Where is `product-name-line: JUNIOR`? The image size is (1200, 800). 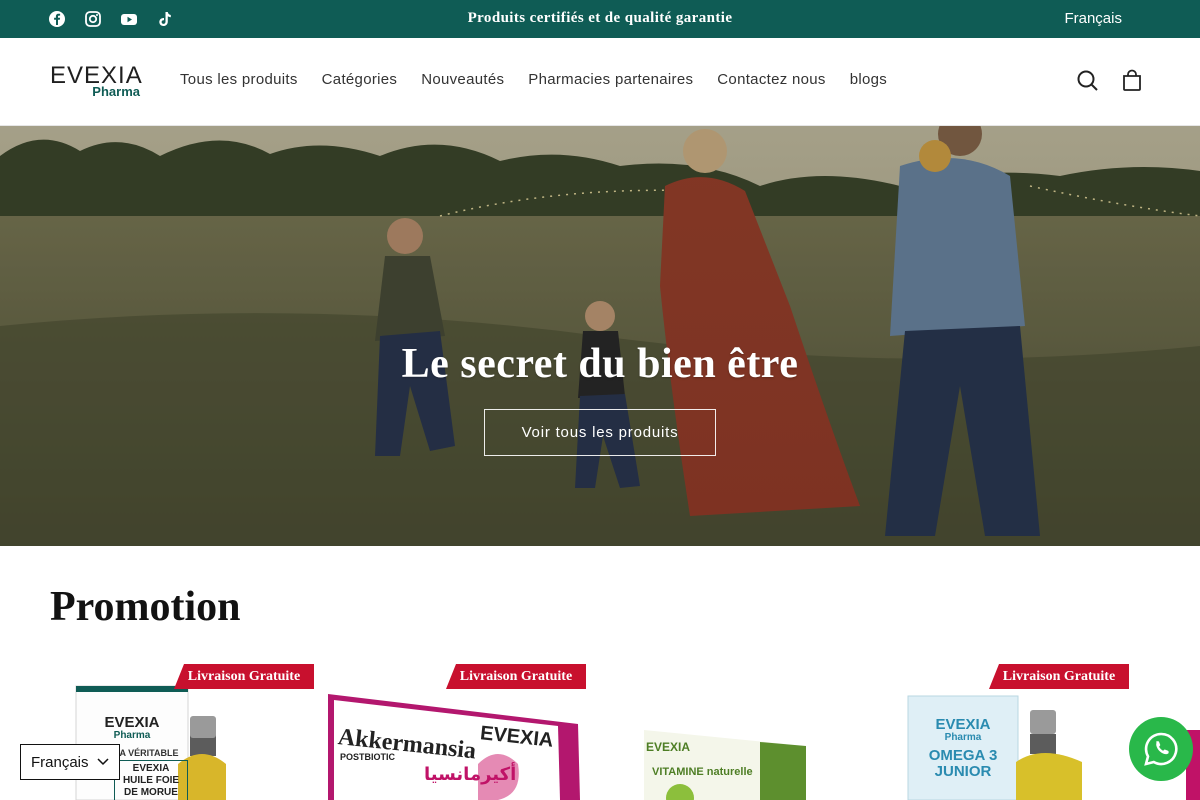 product-name-line: JUNIOR is located at coordinates (963, 771).